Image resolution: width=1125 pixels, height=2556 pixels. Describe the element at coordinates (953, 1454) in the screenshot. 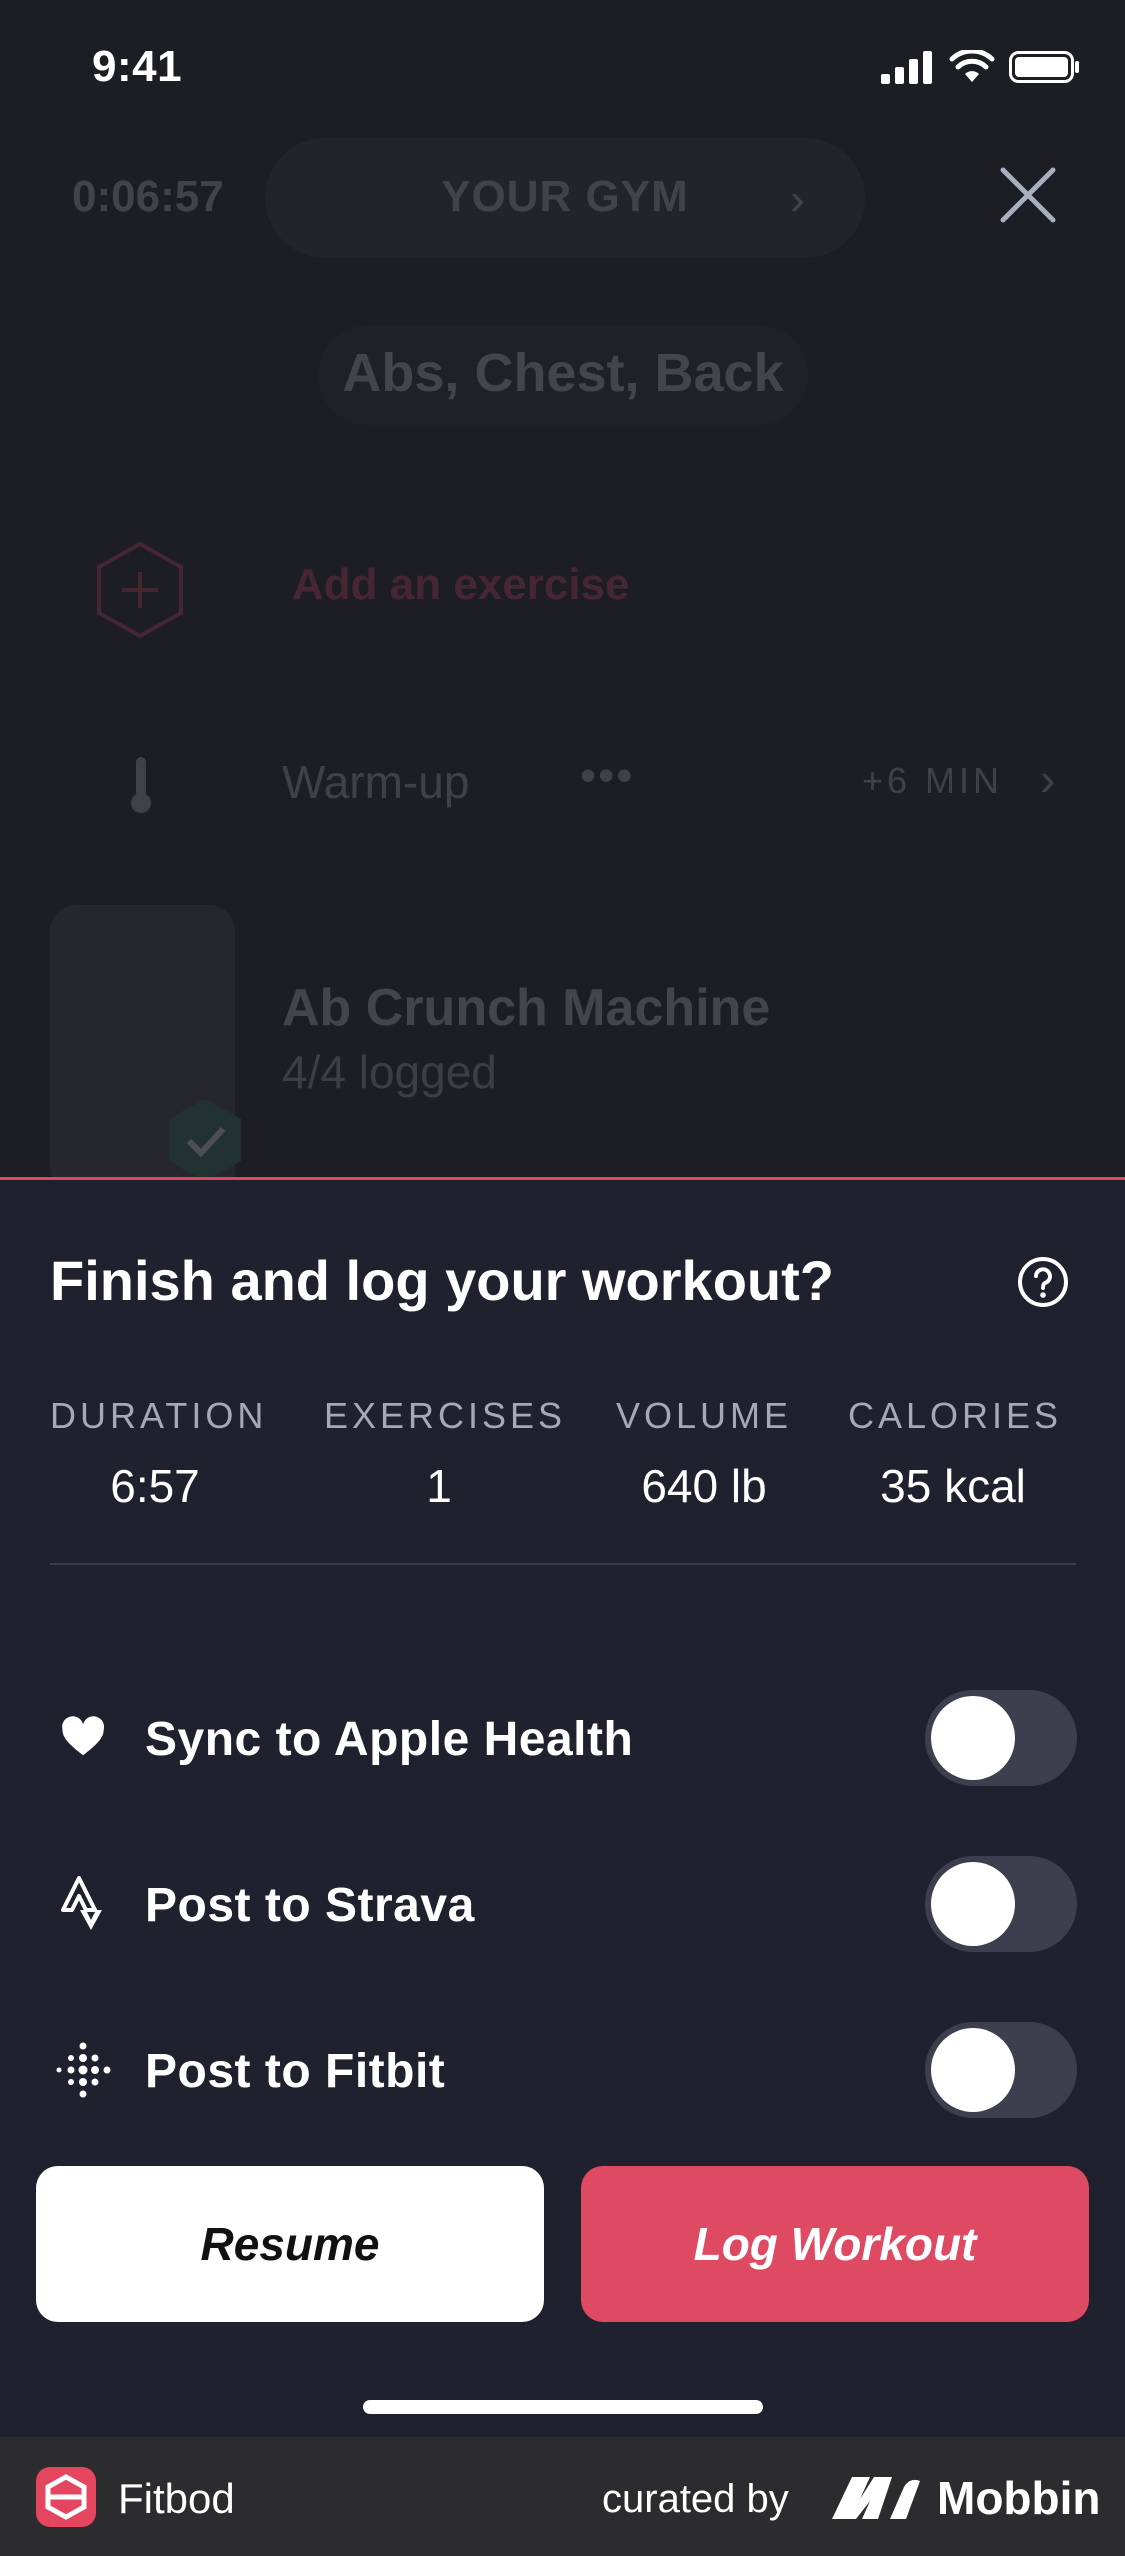

I see `stat-calories: CALORIES 35 kcal` at that location.